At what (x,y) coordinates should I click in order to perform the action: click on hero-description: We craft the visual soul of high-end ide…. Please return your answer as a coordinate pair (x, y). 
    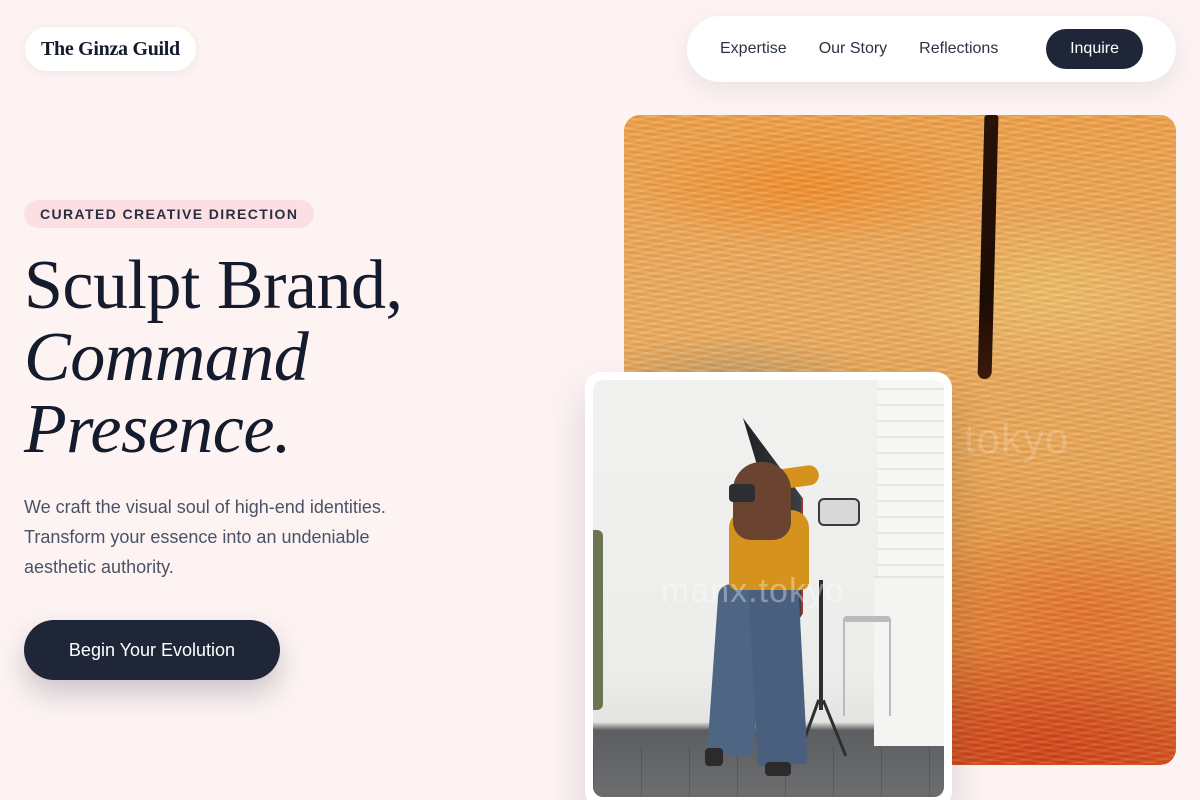
    Looking at the image, I should click on (205, 537).